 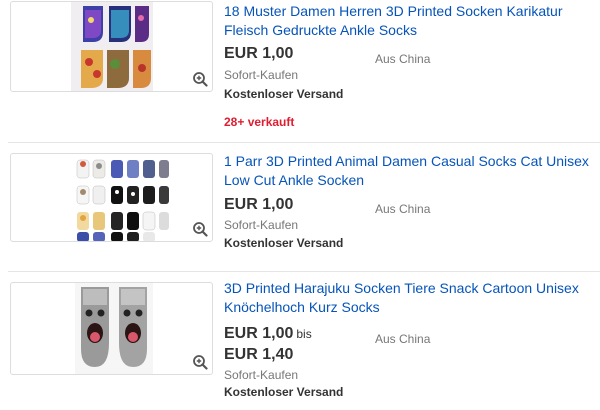 I want to click on item-price: EUR 1,00 bis, so click(x=268, y=334).